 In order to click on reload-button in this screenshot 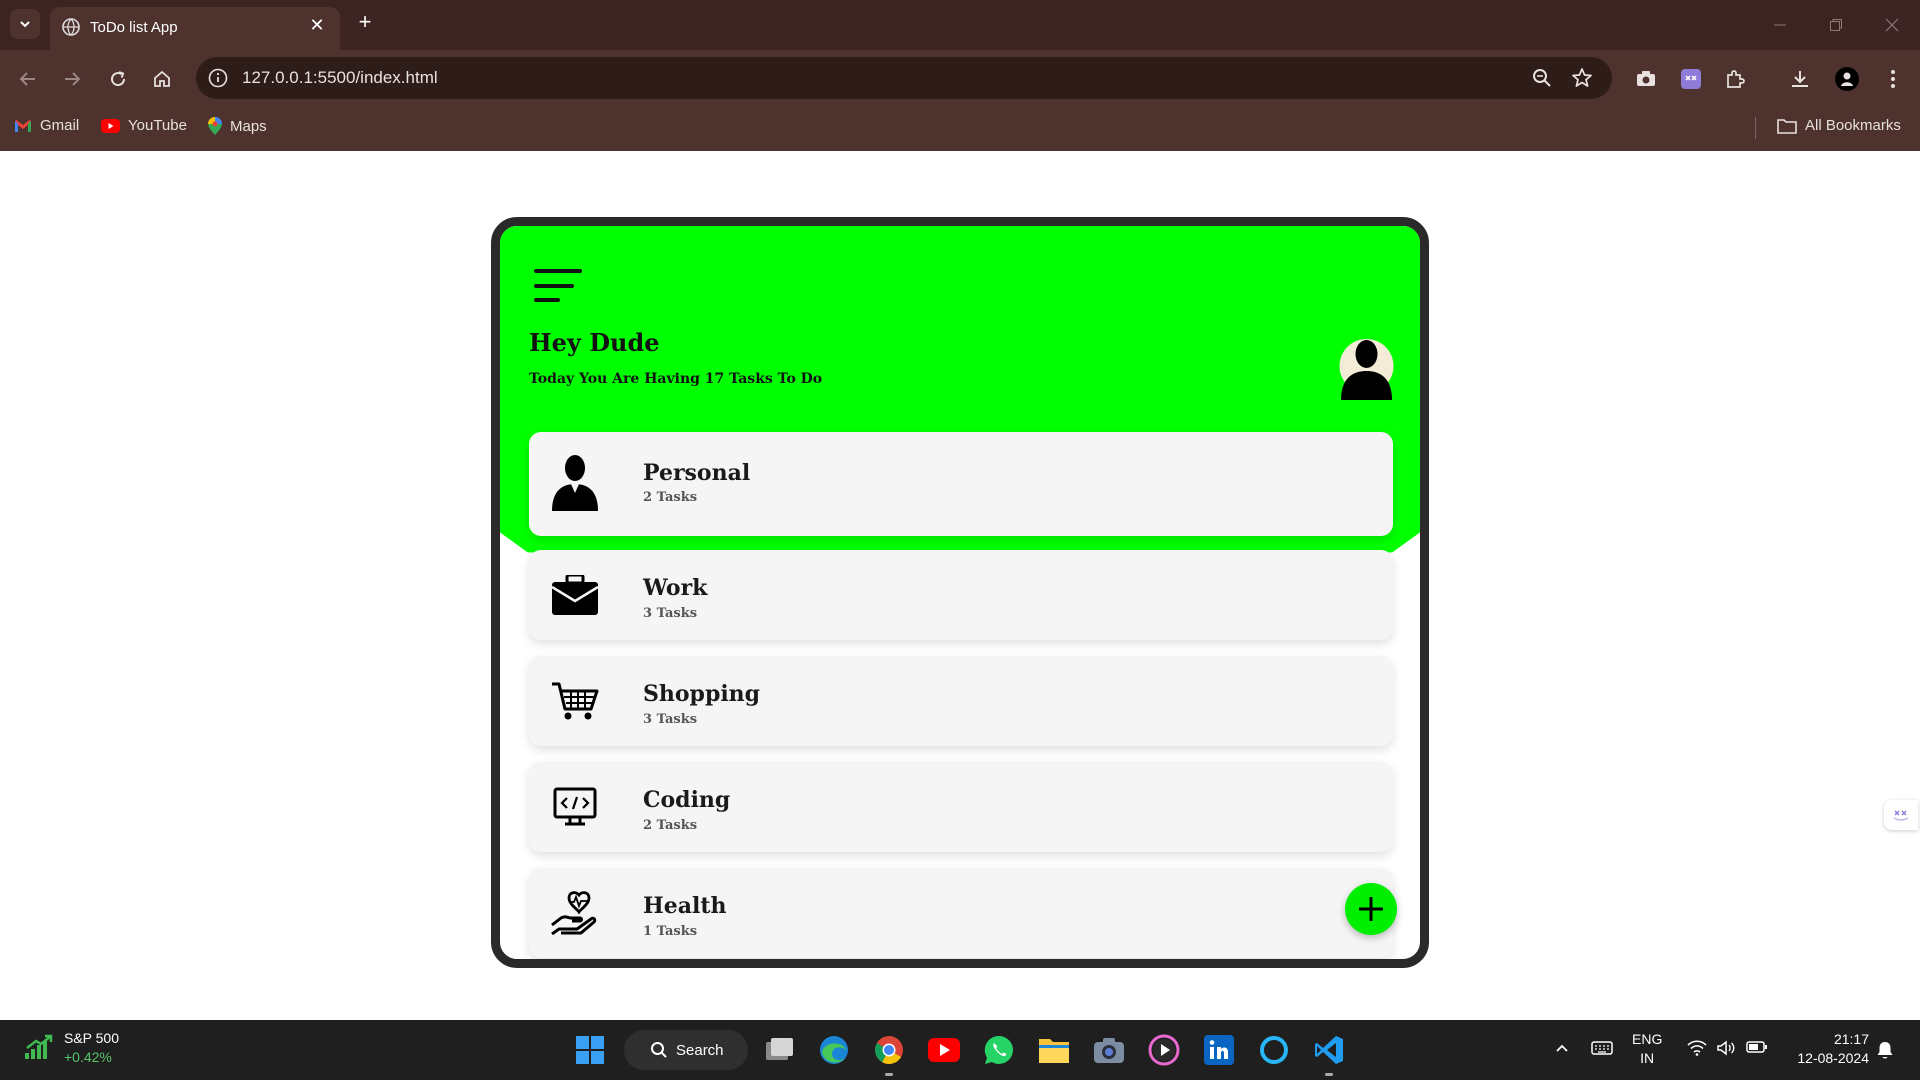, I will do `click(118, 79)`.